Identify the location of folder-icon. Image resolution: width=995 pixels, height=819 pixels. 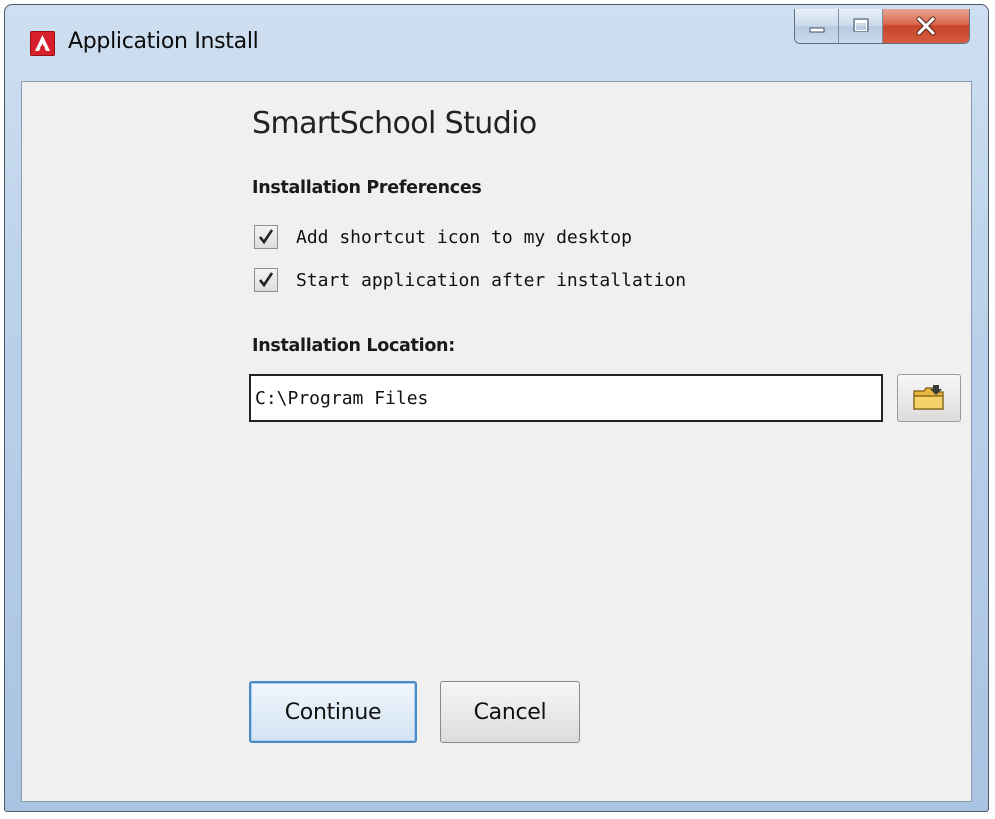
(928, 397).